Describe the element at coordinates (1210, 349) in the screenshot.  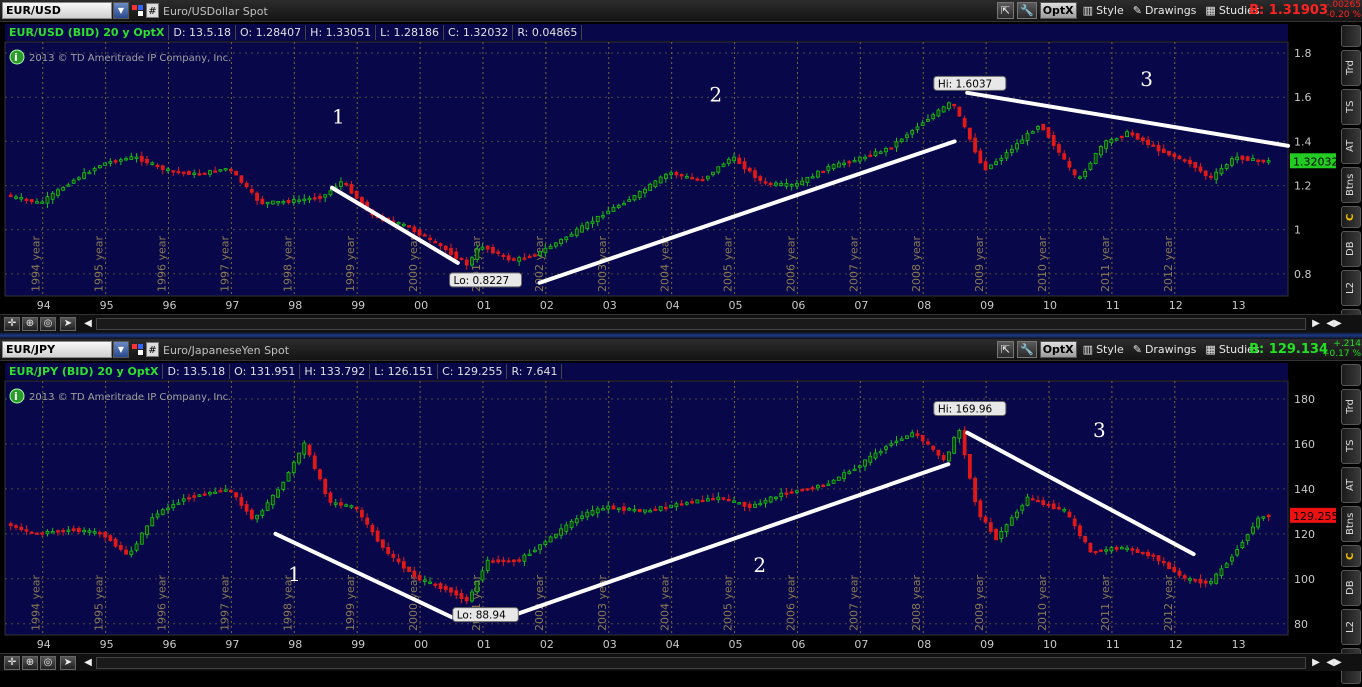
I see `studies-icon: ▦` at that location.